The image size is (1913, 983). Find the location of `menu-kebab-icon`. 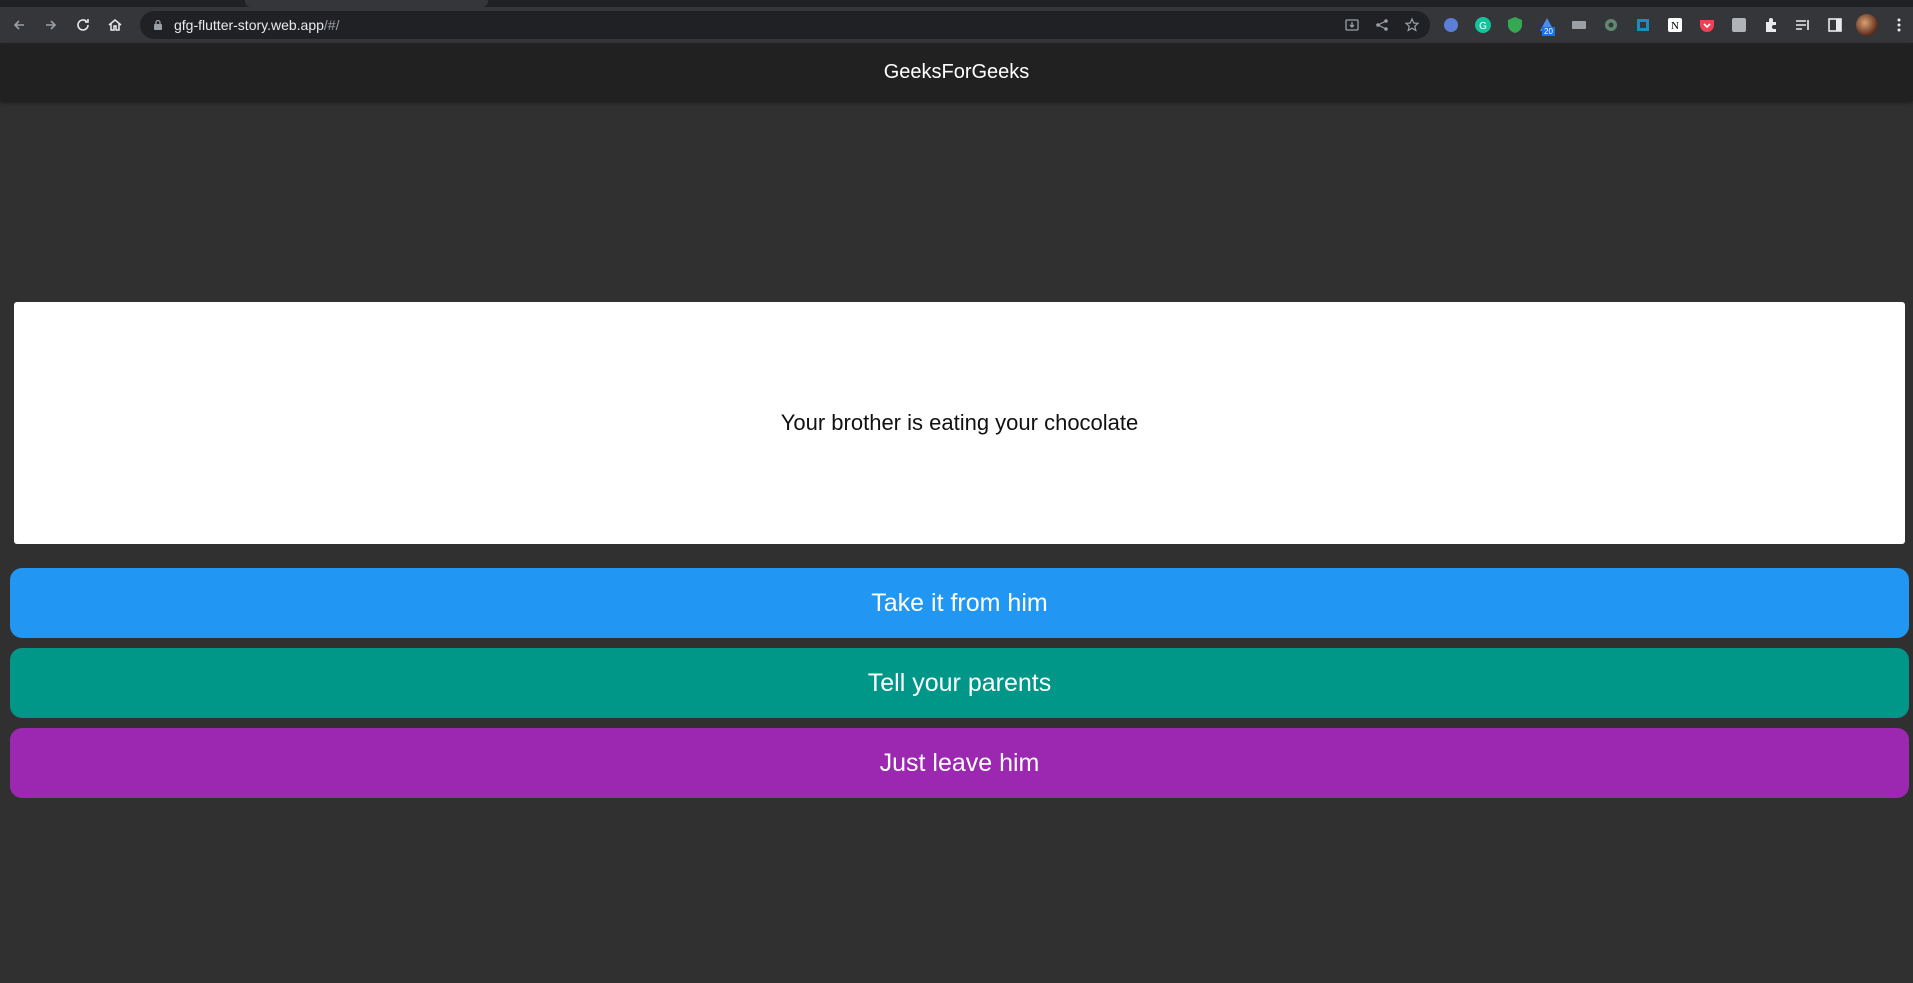

menu-kebab-icon is located at coordinates (1899, 25).